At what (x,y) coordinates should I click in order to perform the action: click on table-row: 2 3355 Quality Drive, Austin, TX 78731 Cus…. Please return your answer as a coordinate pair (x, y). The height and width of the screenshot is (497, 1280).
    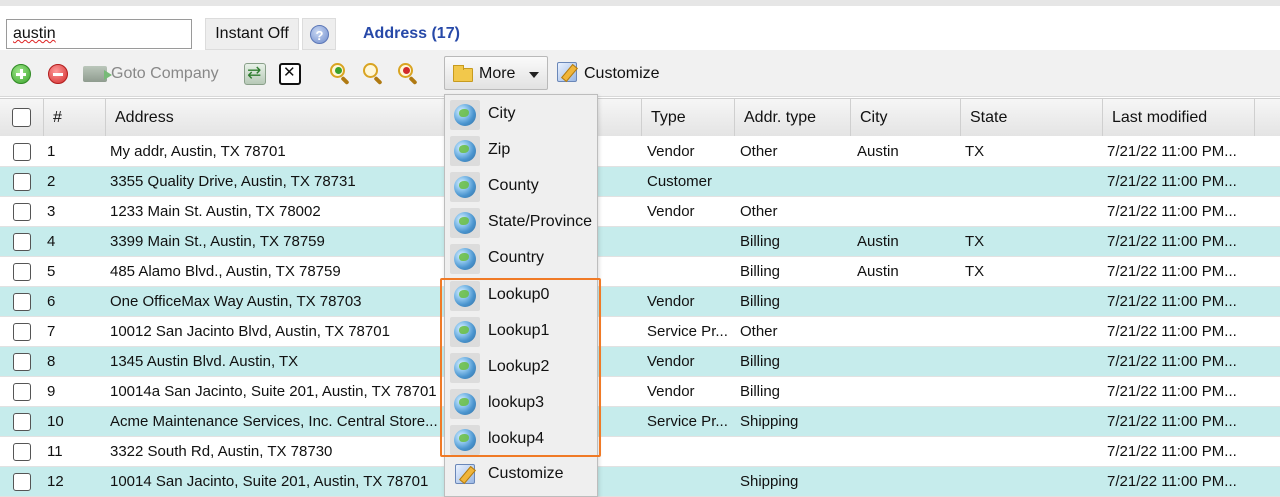
    Looking at the image, I should click on (640, 182).